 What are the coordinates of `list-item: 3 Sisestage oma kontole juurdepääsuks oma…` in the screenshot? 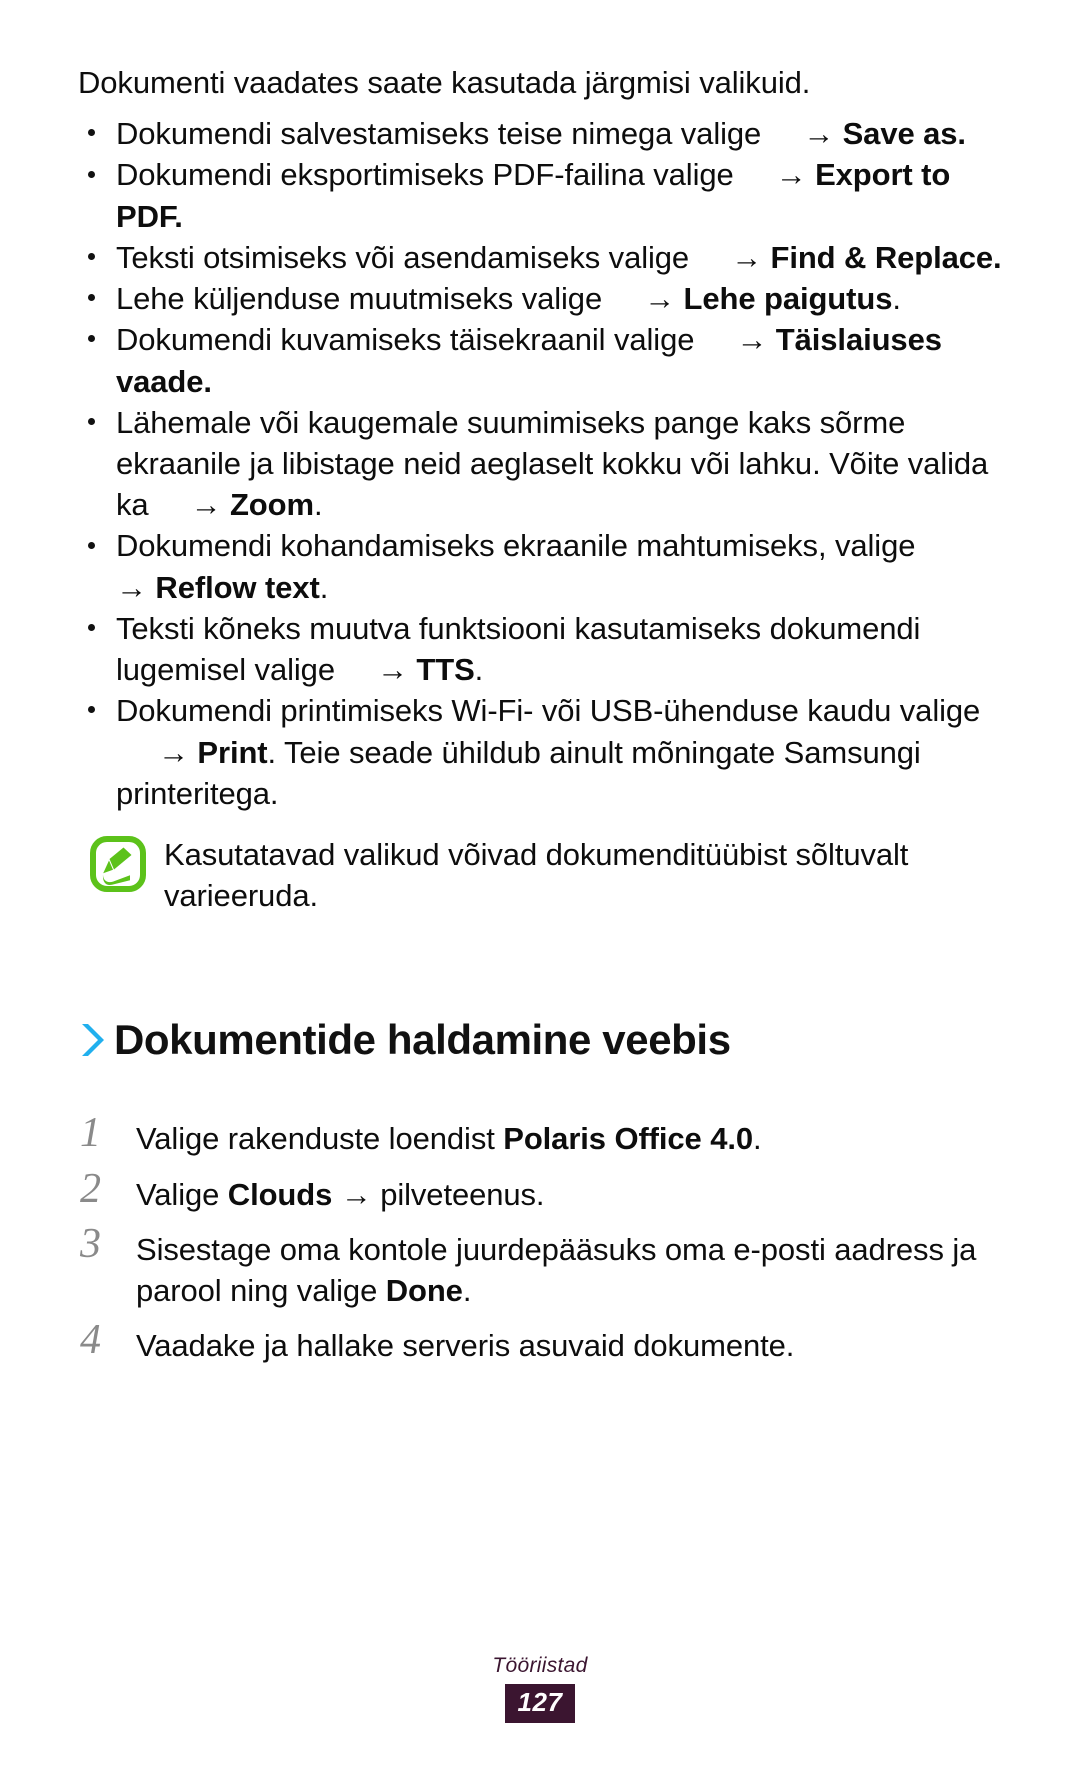 It's located at (540, 1267).